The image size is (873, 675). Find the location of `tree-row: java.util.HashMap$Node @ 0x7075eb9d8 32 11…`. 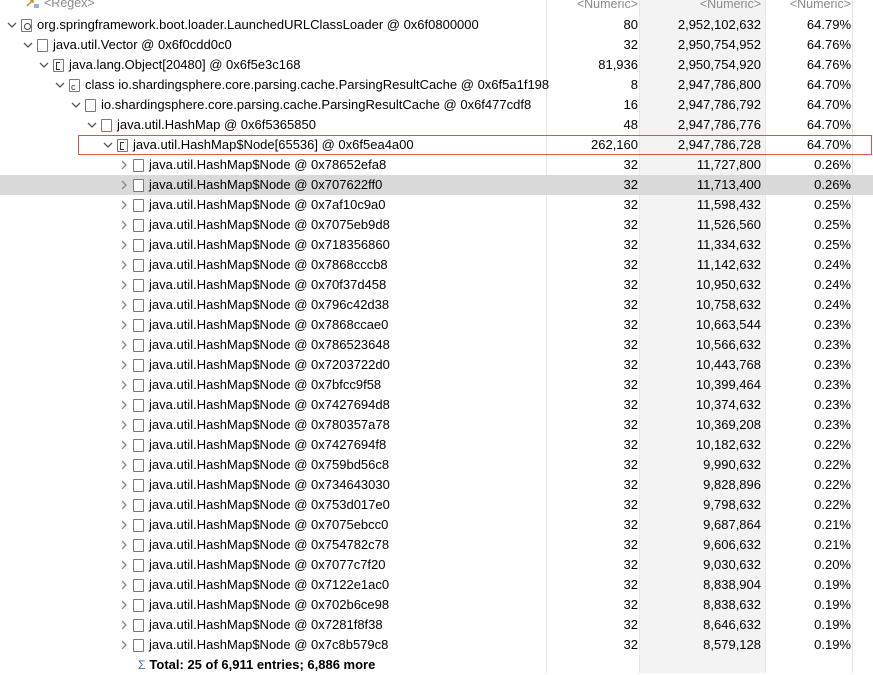

tree-row: java.util.HashMap$Node @ 0x7075eb9d8 32 11… is located at coordinates (436, 225).